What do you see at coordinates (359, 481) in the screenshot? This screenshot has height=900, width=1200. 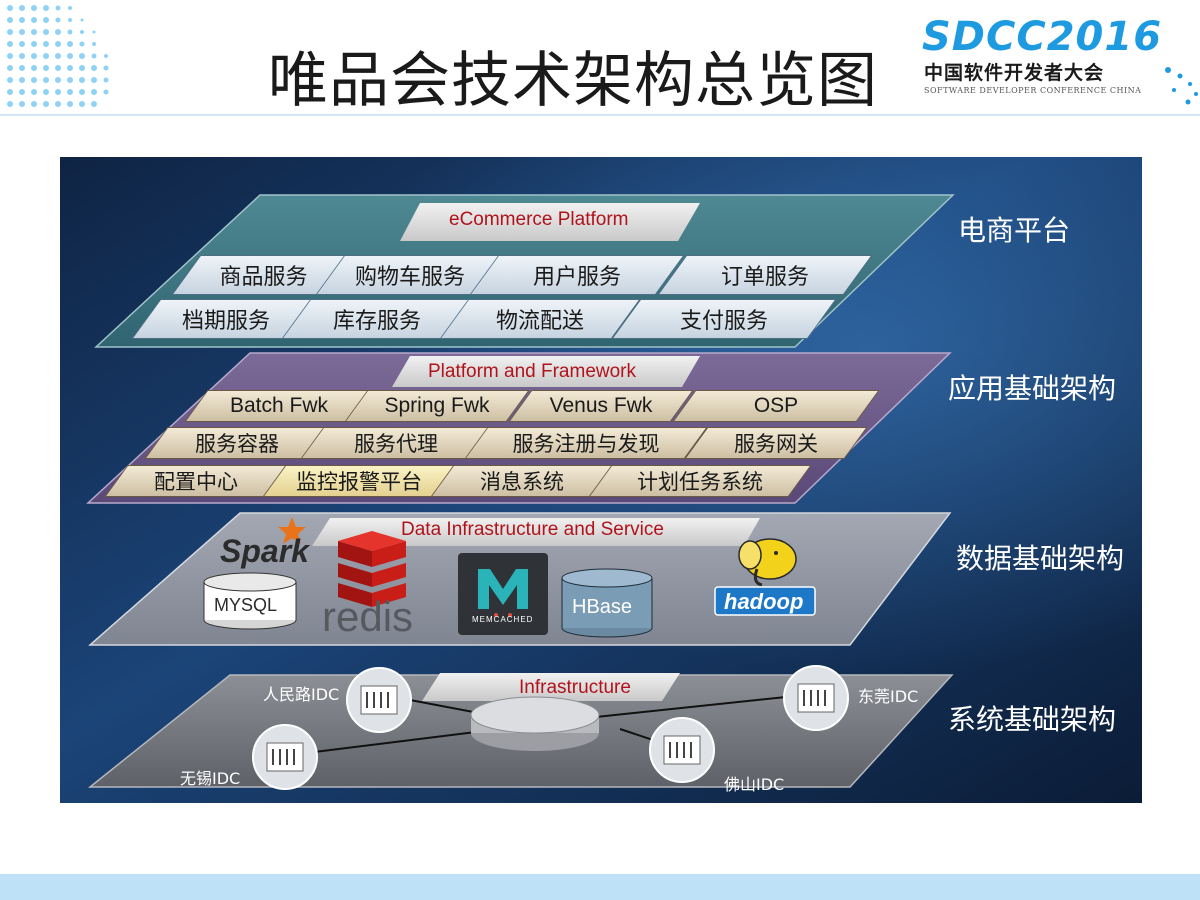 I see `framework-cell-highlighted: 监控报警平台` at bounding box center [359, 481].